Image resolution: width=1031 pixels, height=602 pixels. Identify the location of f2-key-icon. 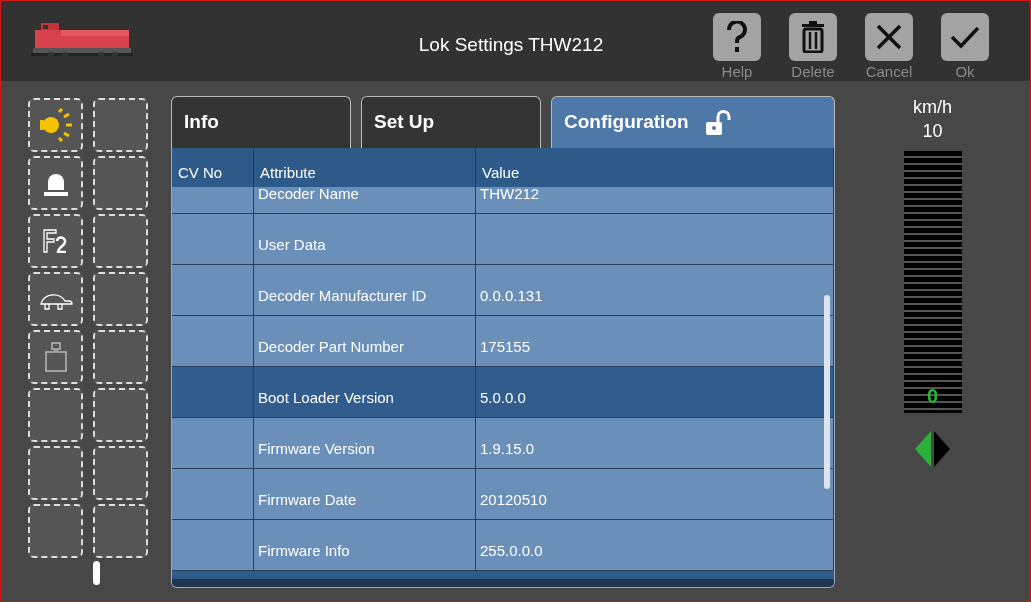
(55, 241).